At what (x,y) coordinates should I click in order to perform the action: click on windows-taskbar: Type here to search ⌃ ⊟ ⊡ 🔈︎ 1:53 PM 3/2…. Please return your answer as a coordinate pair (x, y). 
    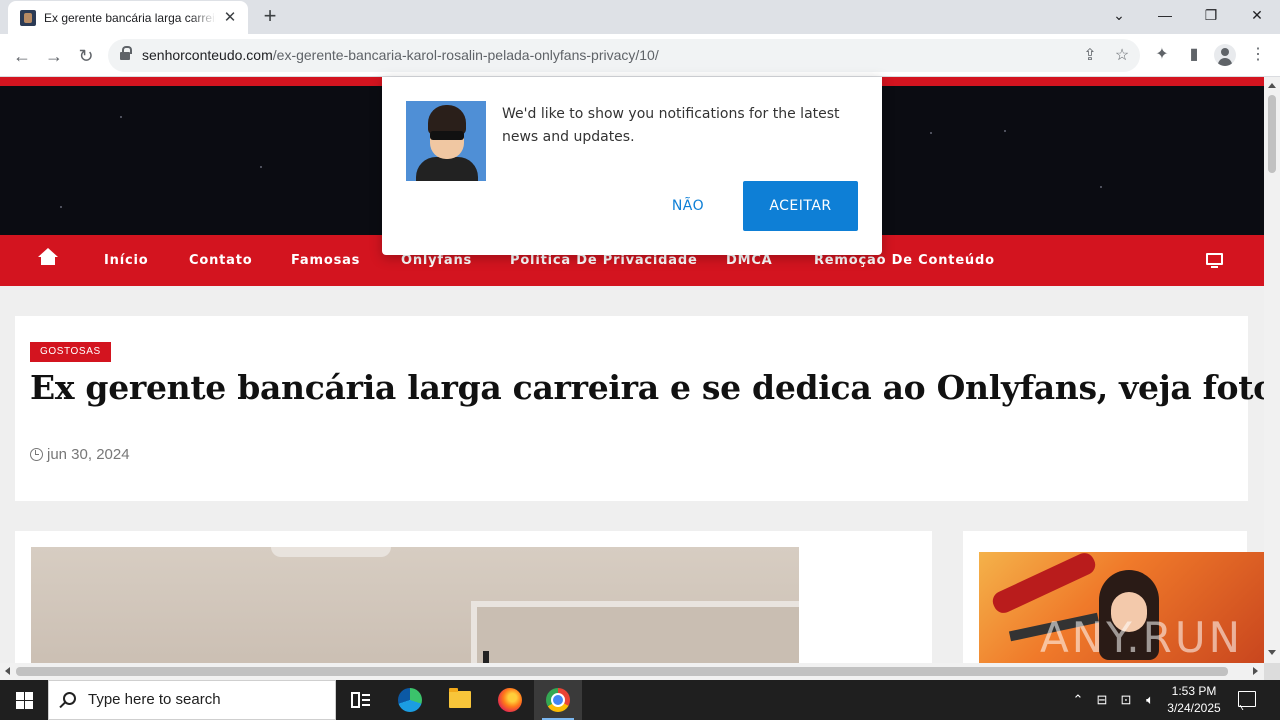
    Looking at the image, I should click on (640, 700).